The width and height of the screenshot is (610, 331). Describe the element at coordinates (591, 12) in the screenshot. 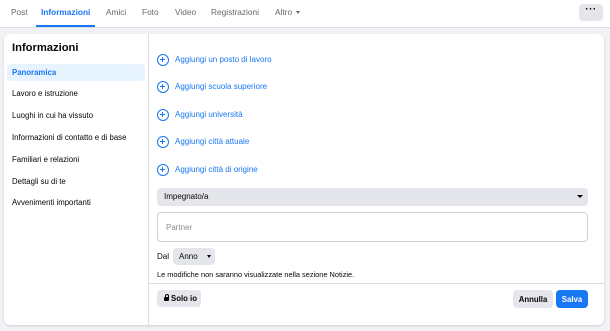

I see `more-options-button: ···` at that location.